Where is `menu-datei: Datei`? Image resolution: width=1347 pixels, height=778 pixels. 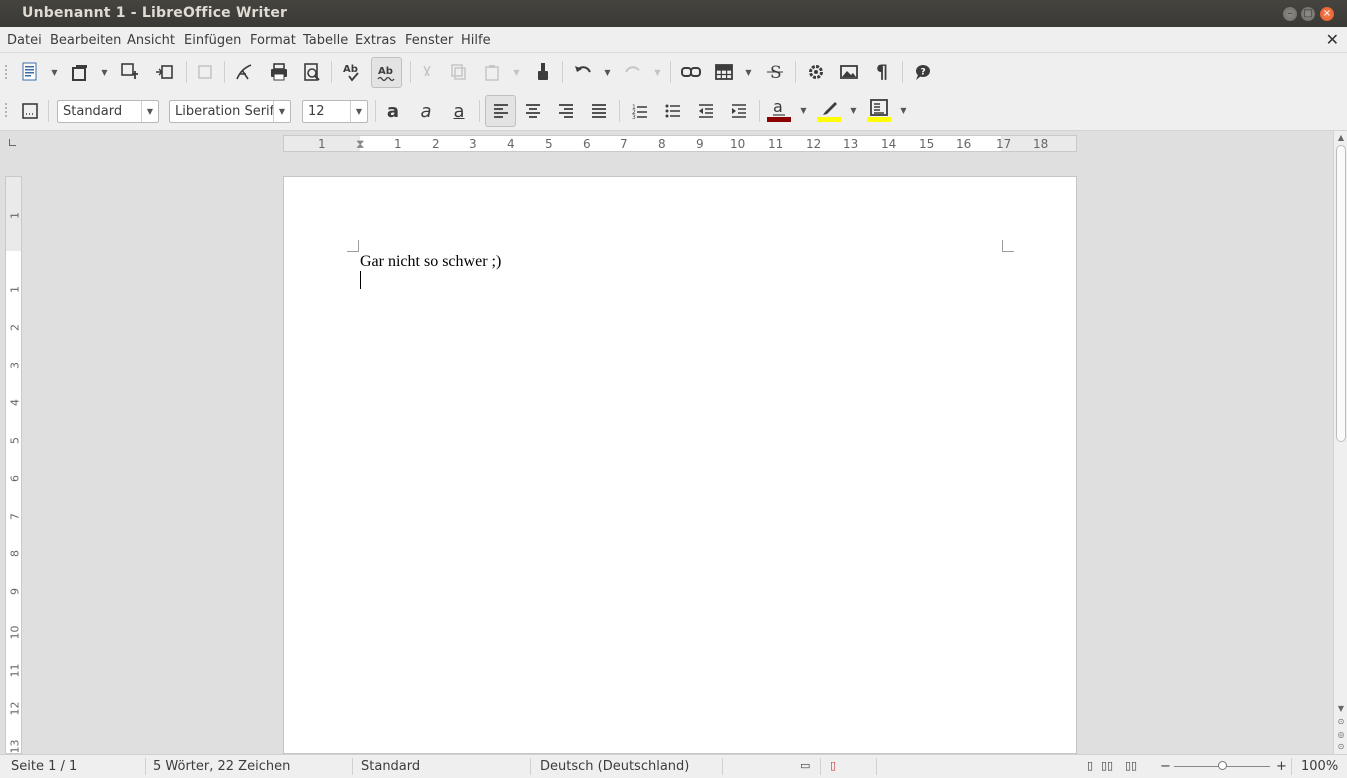 menu-datei: Datei is located at coordinates (24, 40).